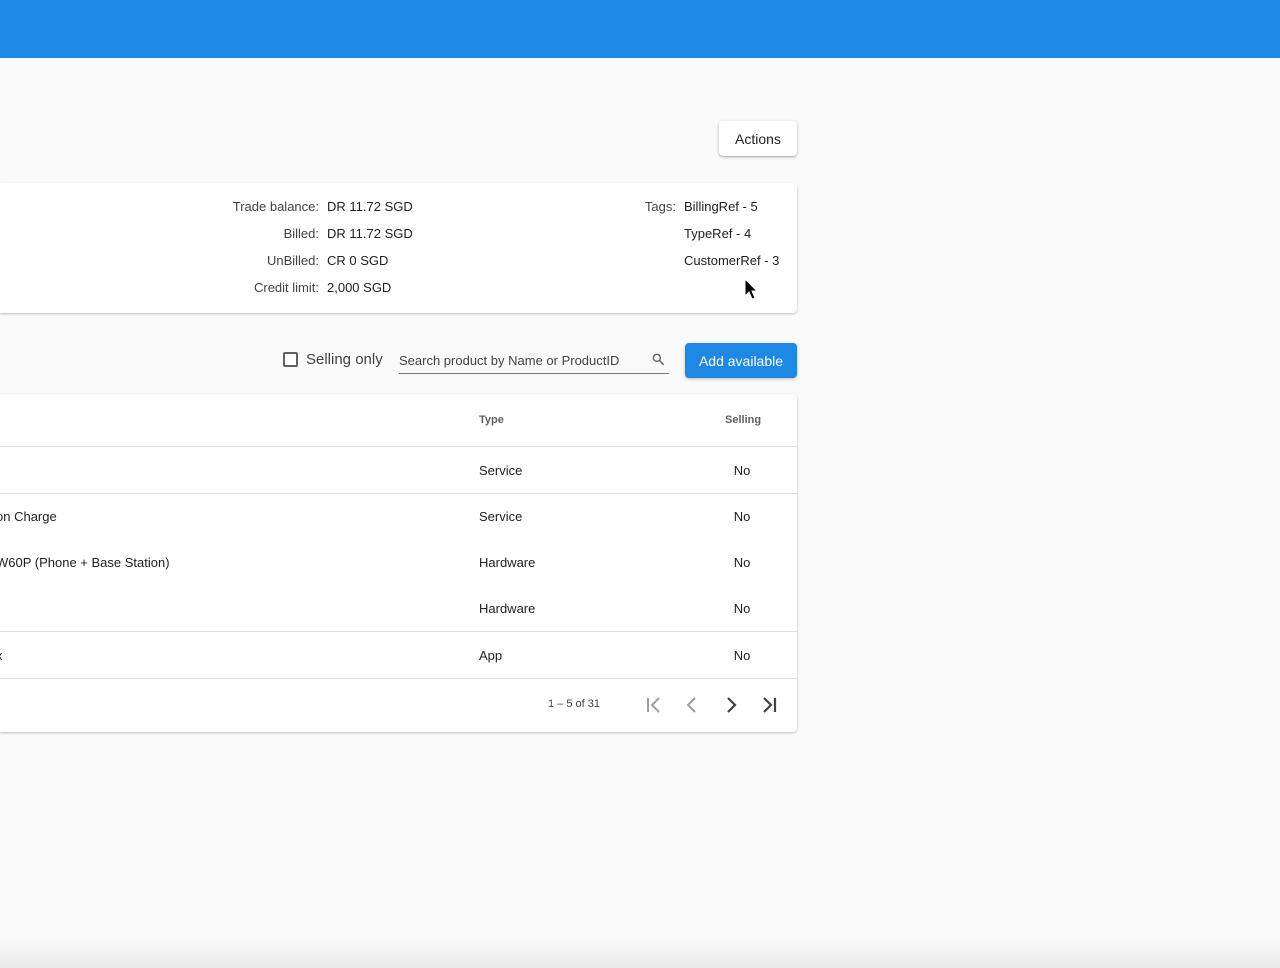 The image size is (1280, 968). I want to click on first-page-icon, so click(654, 705).